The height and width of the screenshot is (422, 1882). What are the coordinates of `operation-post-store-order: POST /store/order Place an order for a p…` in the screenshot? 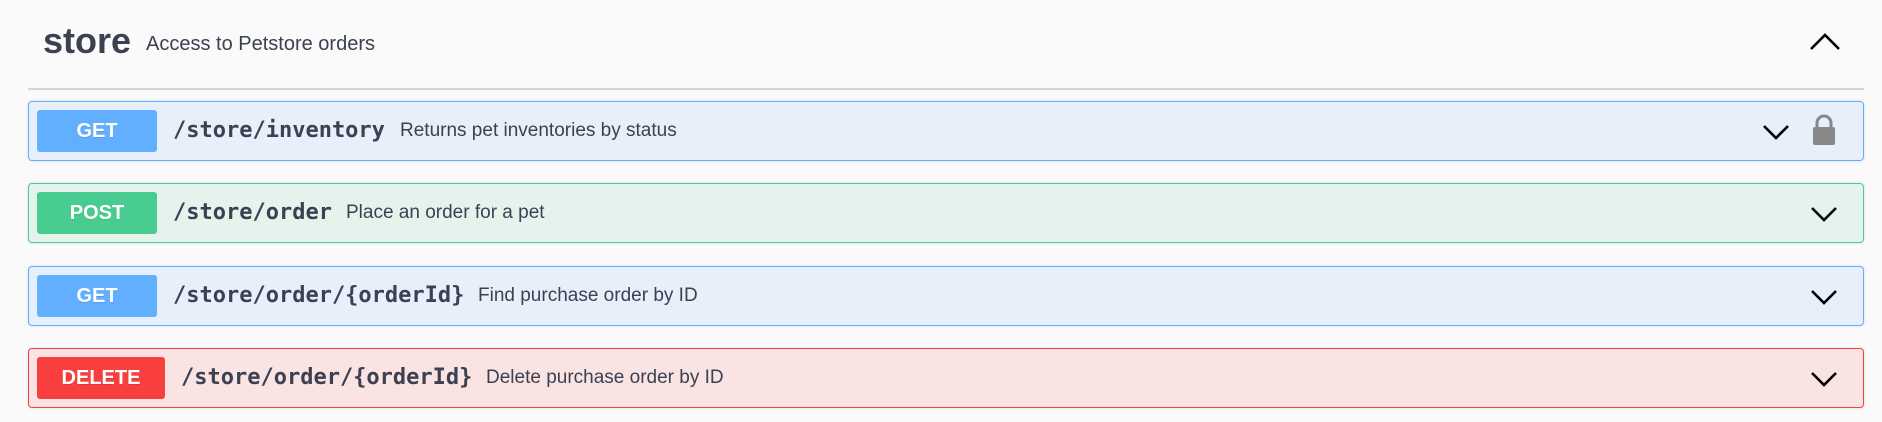 It's located at (946, 213).